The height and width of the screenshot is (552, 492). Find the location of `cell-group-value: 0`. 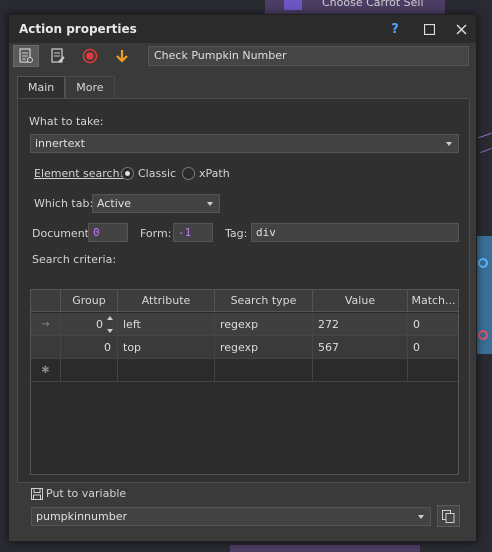

cell-group-value: 0 is located at coordinates (99, 324).